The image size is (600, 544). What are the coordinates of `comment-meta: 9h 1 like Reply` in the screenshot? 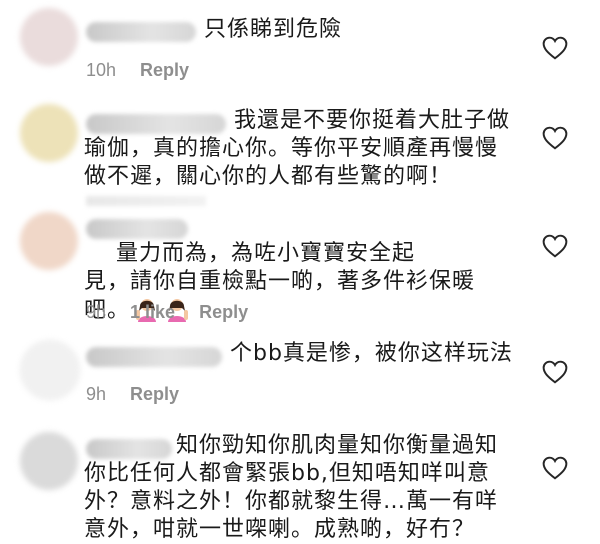 It's located at (167, 312).